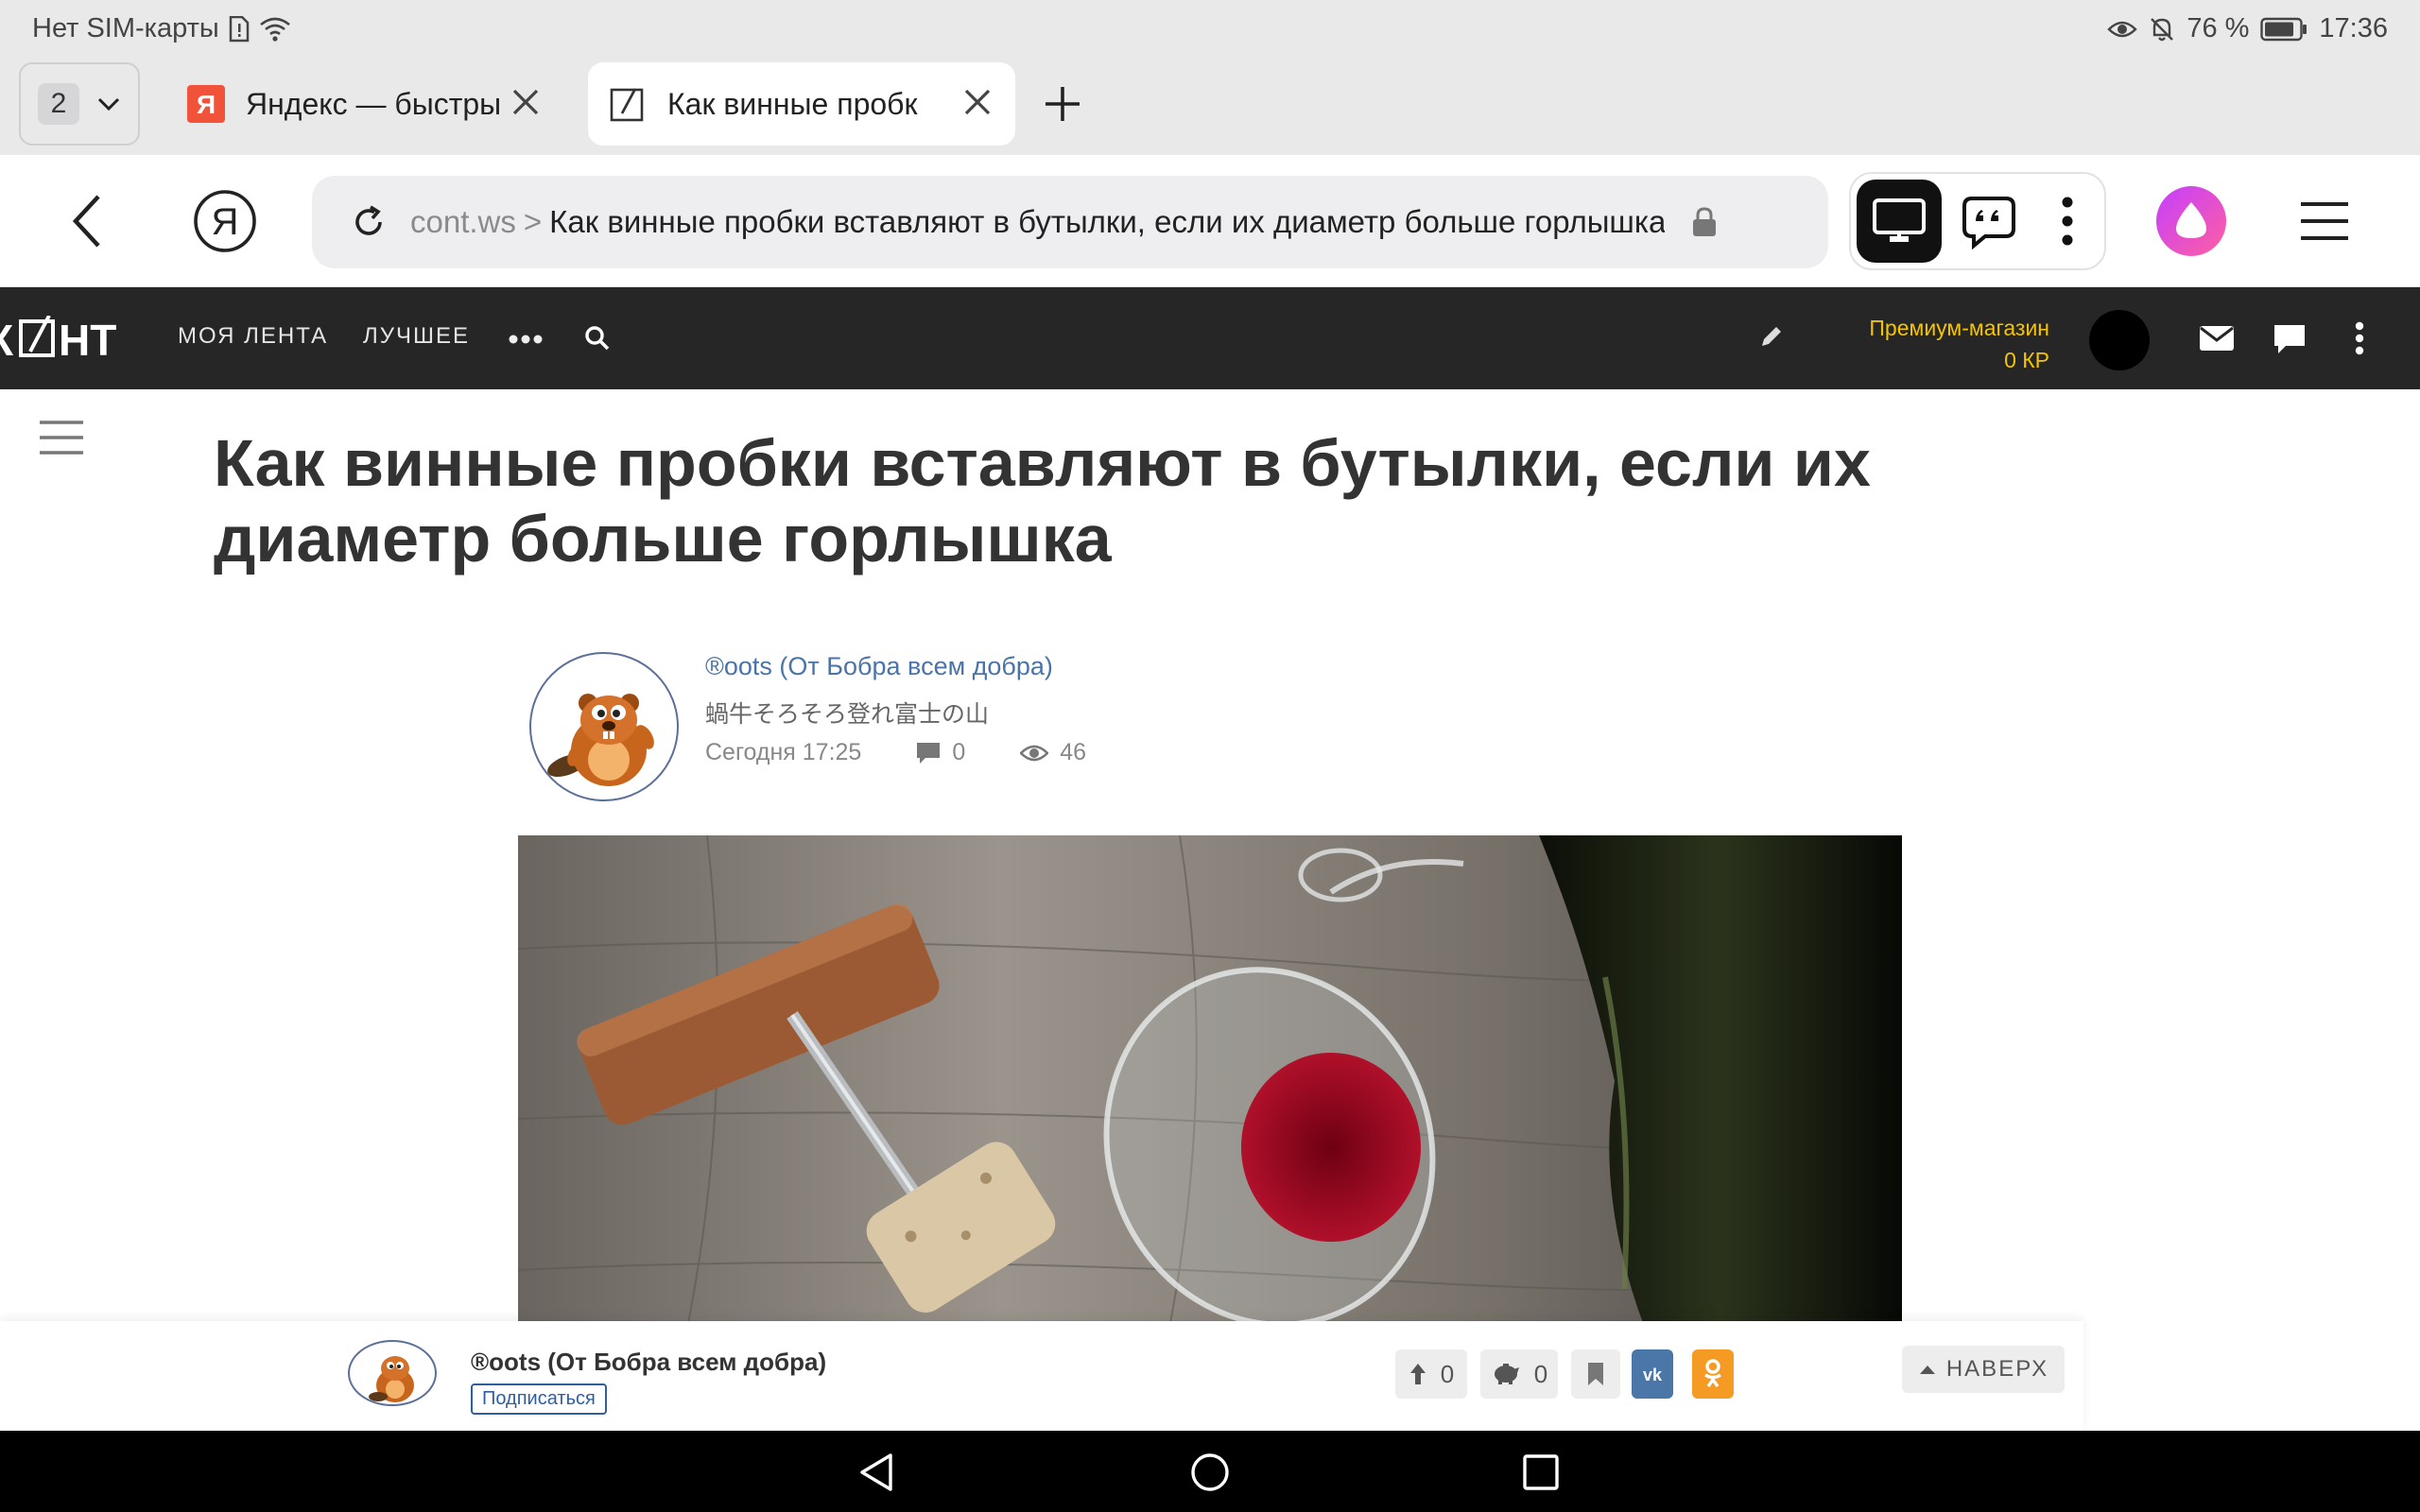 The height and width of the screenshot is (1512, 2420). I want to click on author-name-link: ®oots (От Бобра всем добра), so click(879, 666).